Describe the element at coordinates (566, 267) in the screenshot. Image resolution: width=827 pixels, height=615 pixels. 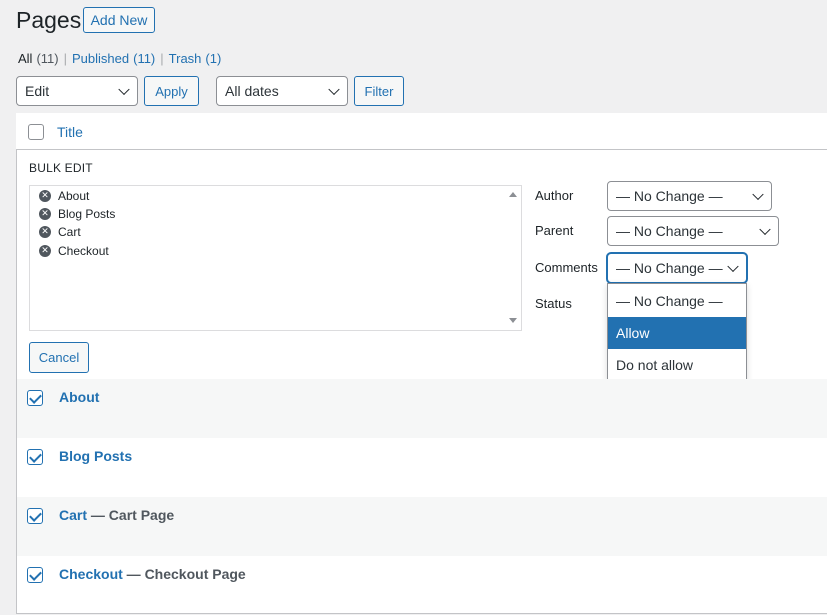
I see `comments-label: Comments` at that location.